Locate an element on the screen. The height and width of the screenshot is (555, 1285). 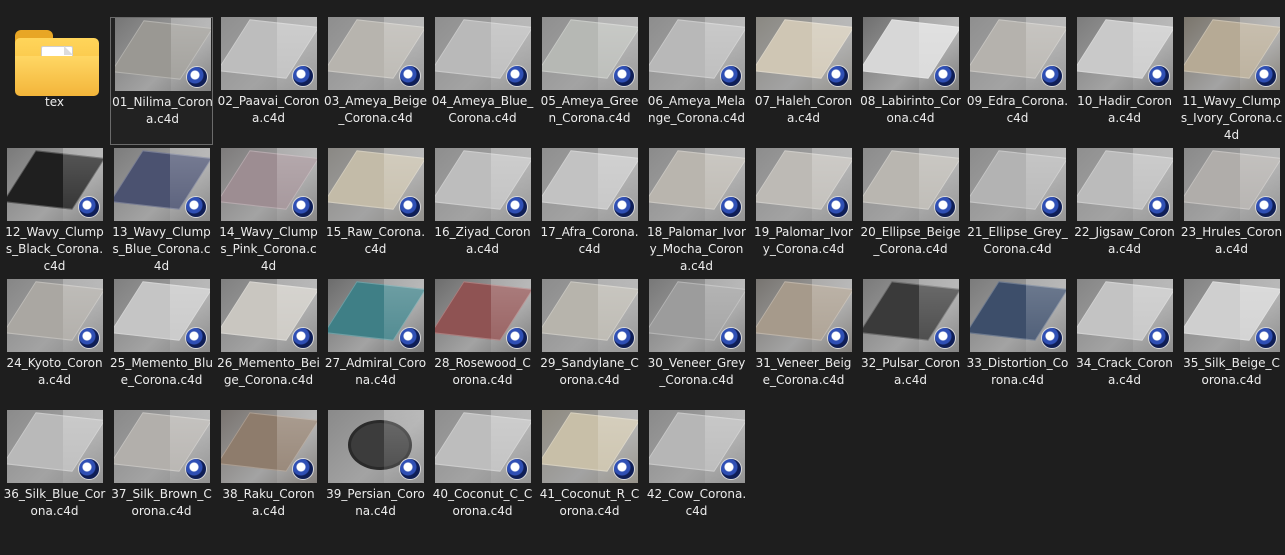
file-item: 06_Ameya_Melange_Corona.c4d is located at coordinates (696, 81).